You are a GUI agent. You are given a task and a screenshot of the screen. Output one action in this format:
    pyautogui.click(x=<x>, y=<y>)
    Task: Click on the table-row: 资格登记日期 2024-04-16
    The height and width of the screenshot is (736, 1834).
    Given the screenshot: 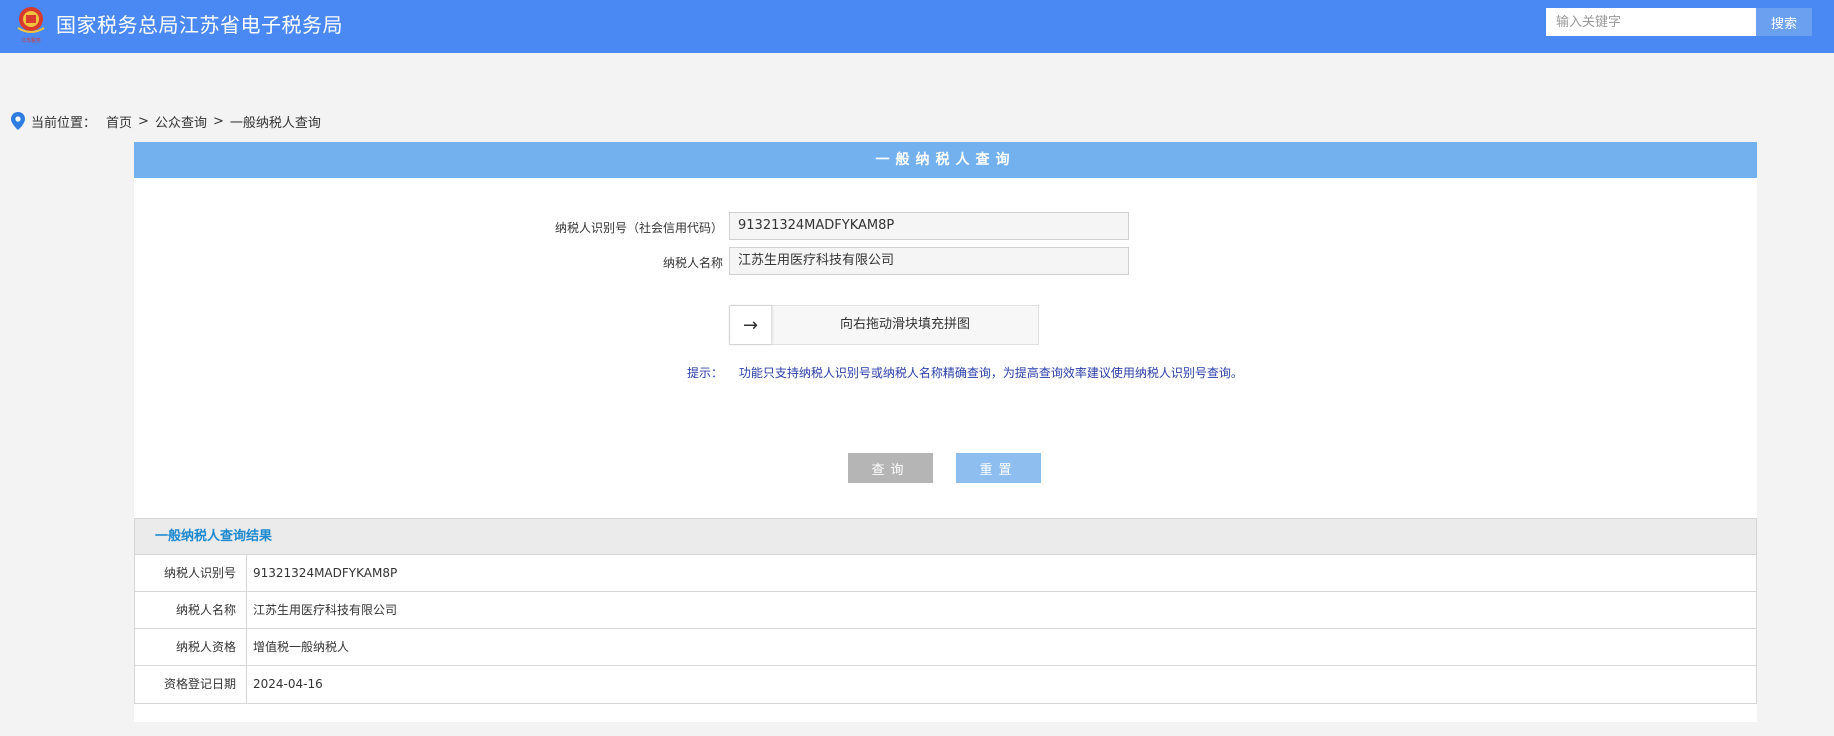 What is the action you would take?
    pyautogui.click(x=945, y=684)
    